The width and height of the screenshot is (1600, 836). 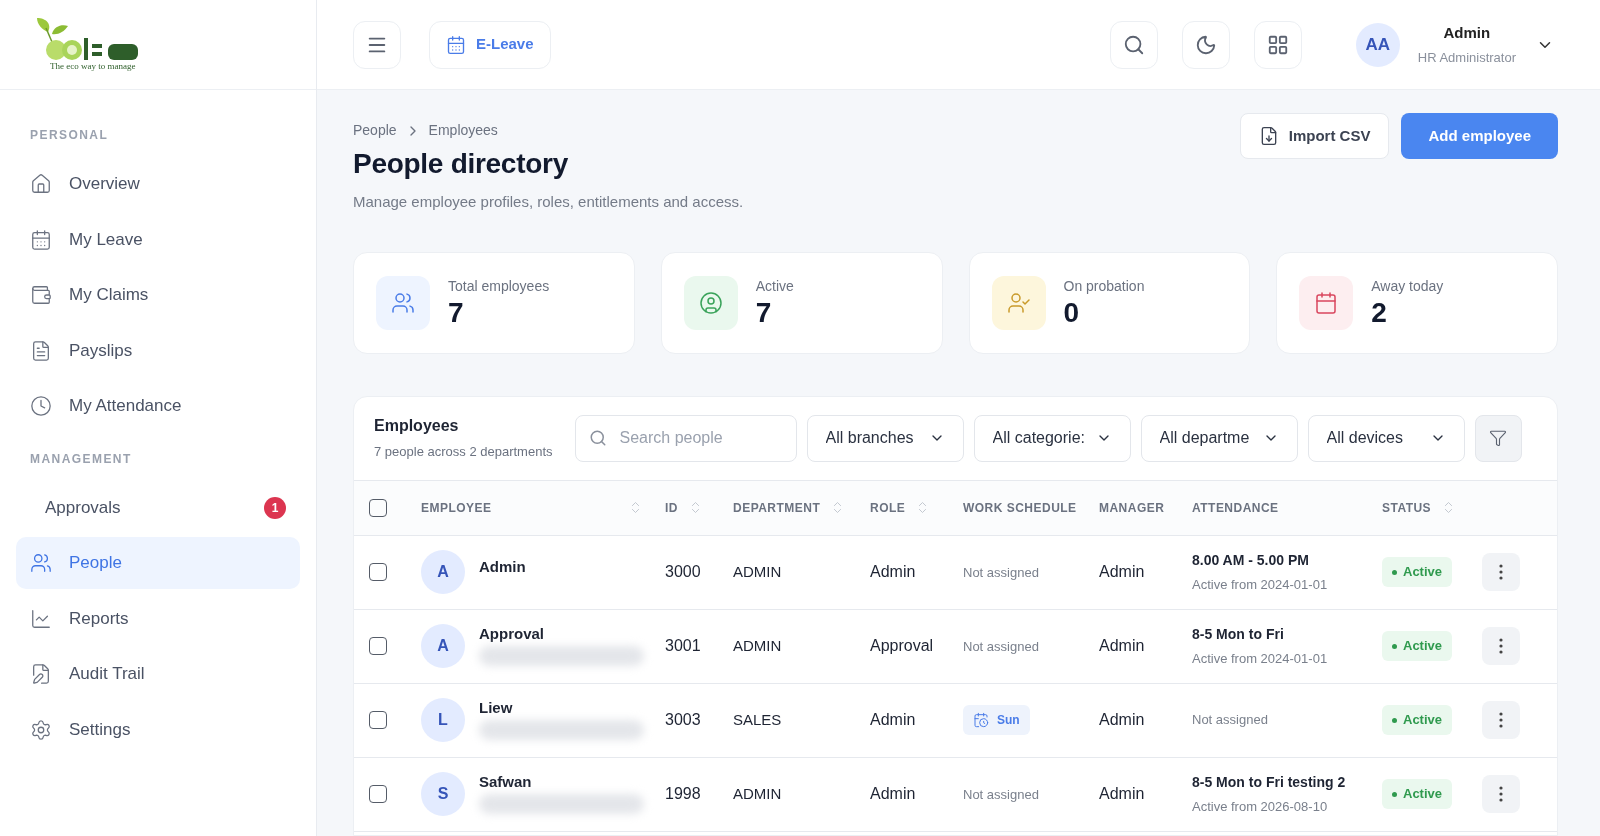 I want to click on settings-icon, so click(x=41, y=729).